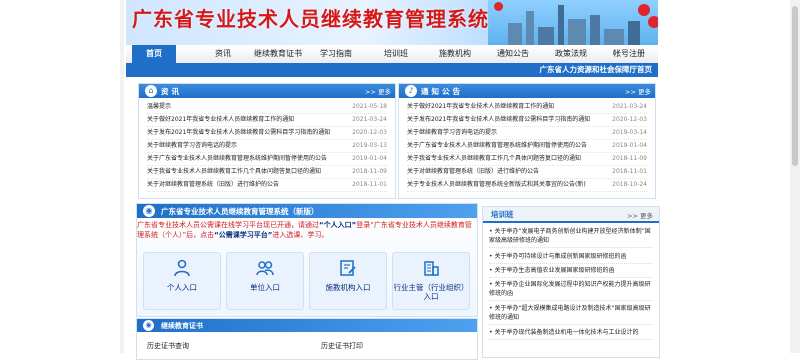 The height and width of the screenshot is (360, 800). What do you see at coordinates (431, 268) in the screenshot?
I see `building-icon` at bounding box center [431, 268].